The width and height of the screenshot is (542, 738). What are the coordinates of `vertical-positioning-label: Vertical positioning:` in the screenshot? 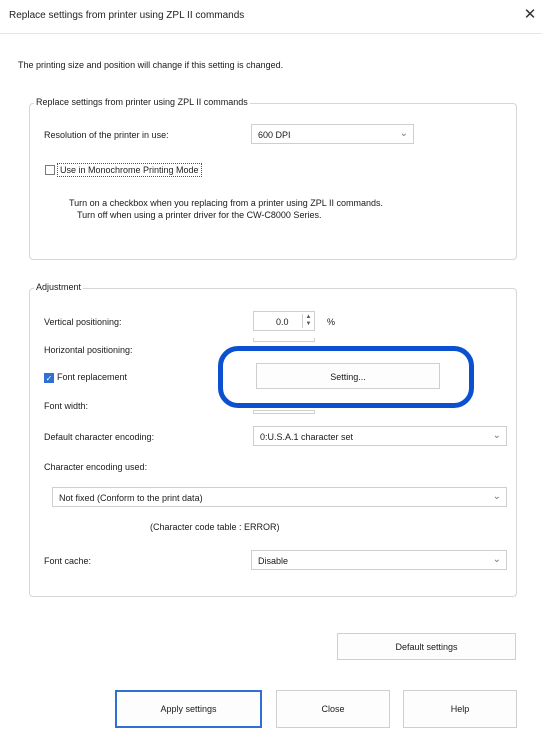 It's located at (83, 322).